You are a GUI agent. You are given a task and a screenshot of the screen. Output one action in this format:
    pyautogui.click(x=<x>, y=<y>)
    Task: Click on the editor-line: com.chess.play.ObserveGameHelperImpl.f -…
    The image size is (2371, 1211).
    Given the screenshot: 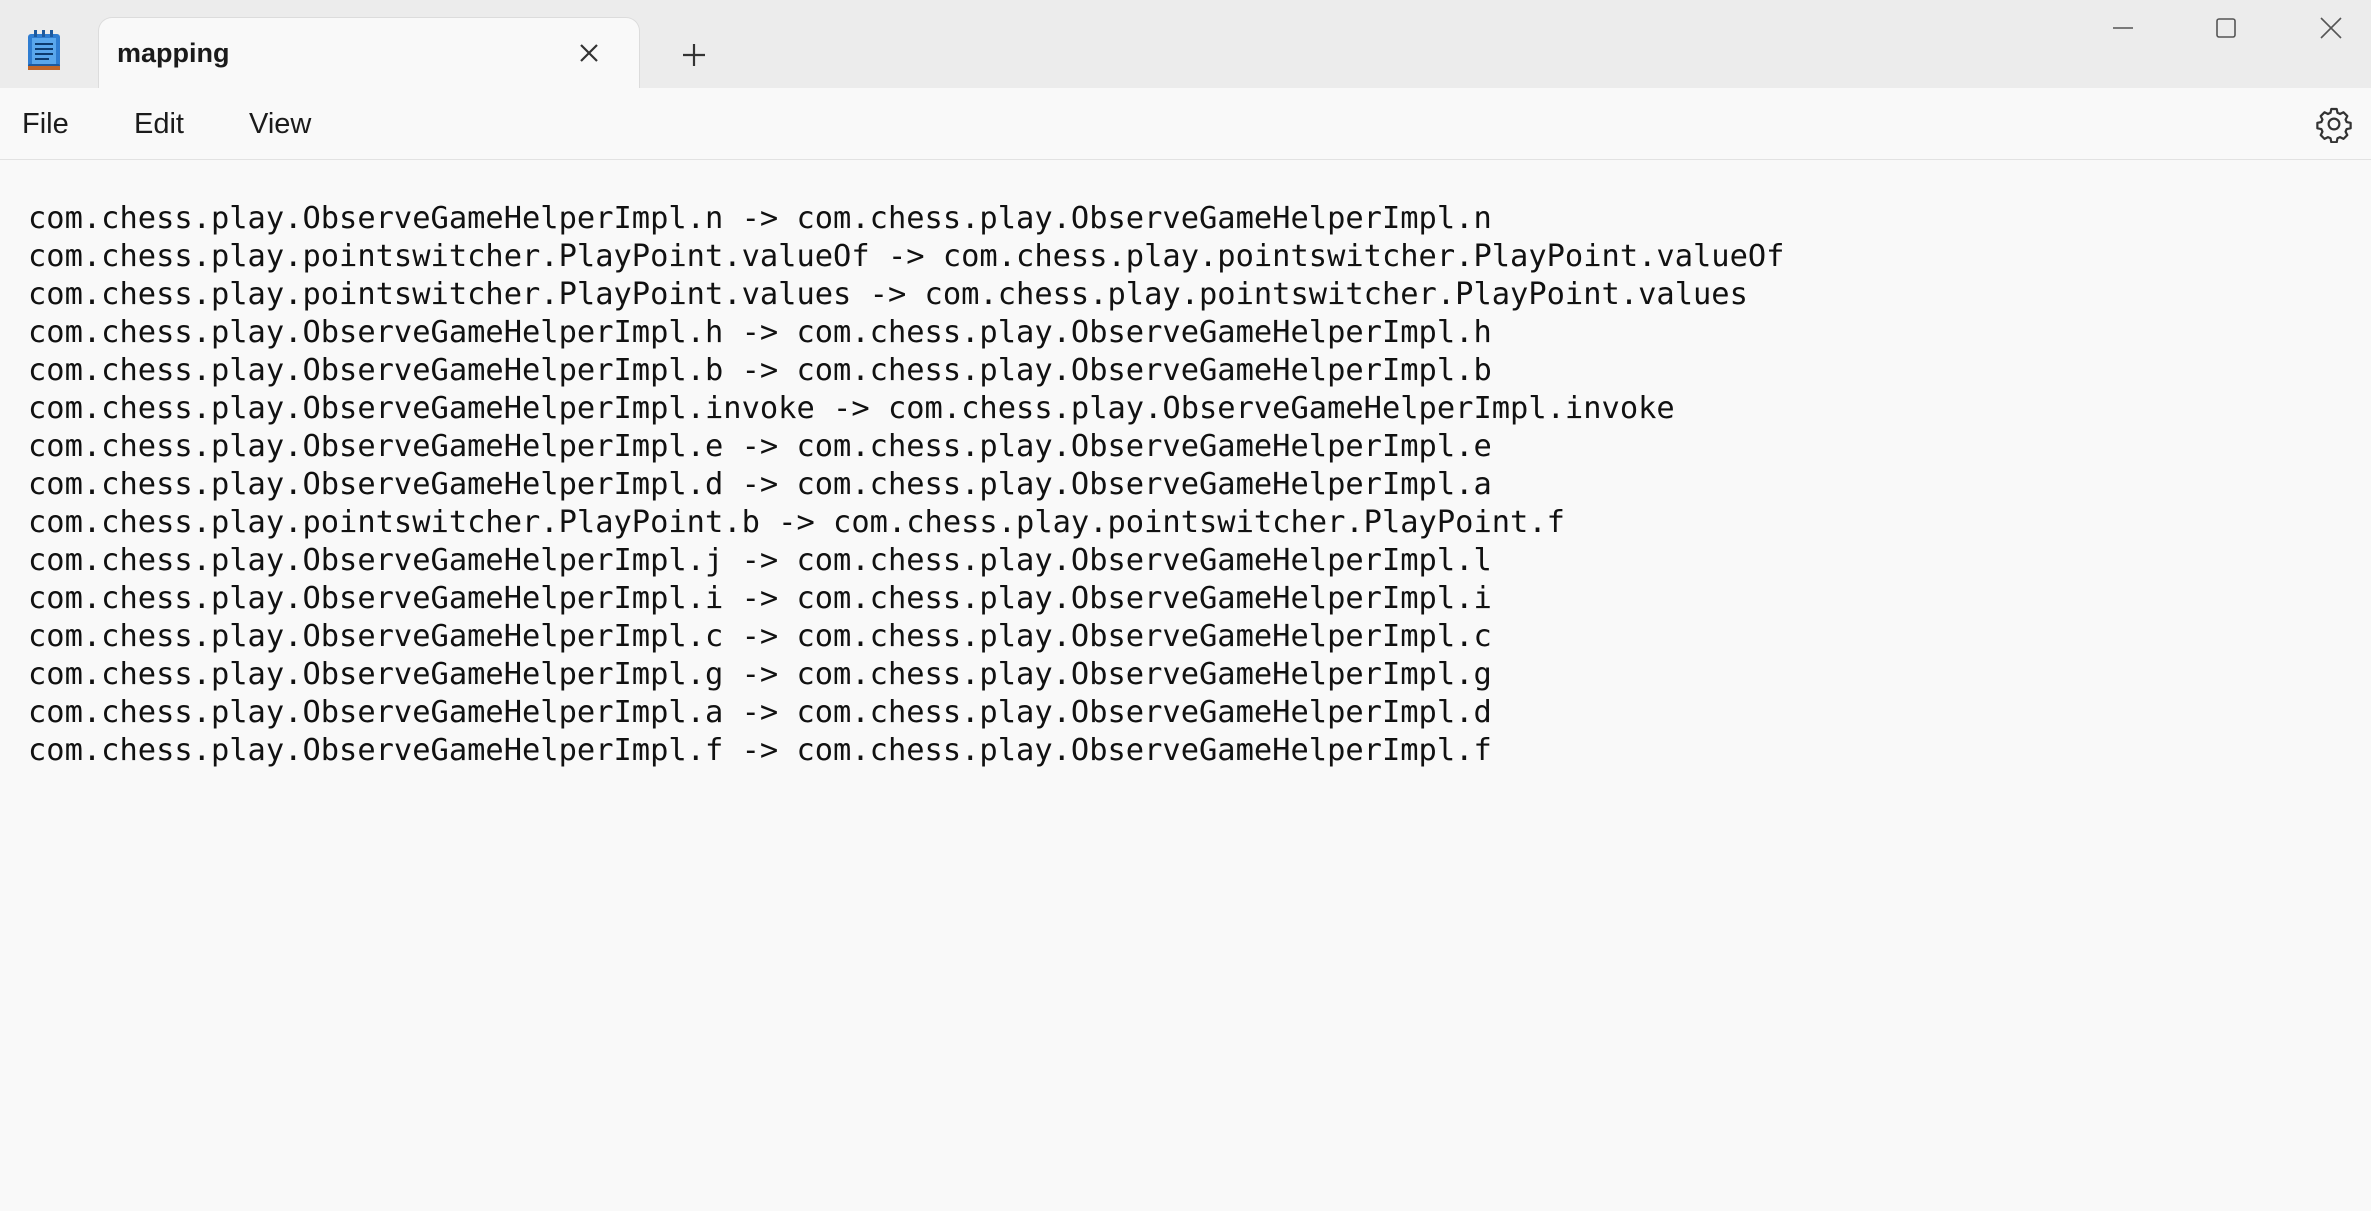 What is the action you would take?
    pyautogui.click(x=760, y=750)
    